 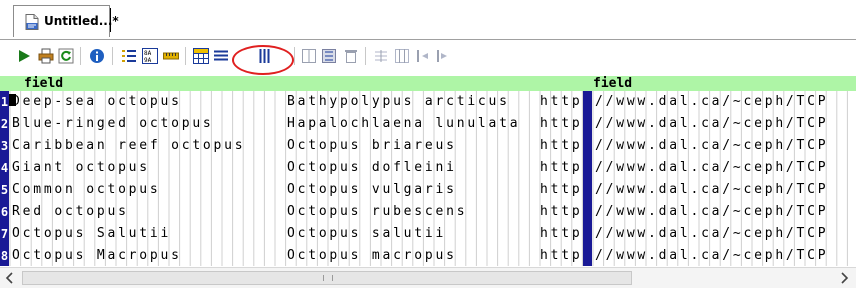 What do you see at coordinates (4, 256) in the screenshot?
I see `row-number: 8` at bounding box center [4, 256].